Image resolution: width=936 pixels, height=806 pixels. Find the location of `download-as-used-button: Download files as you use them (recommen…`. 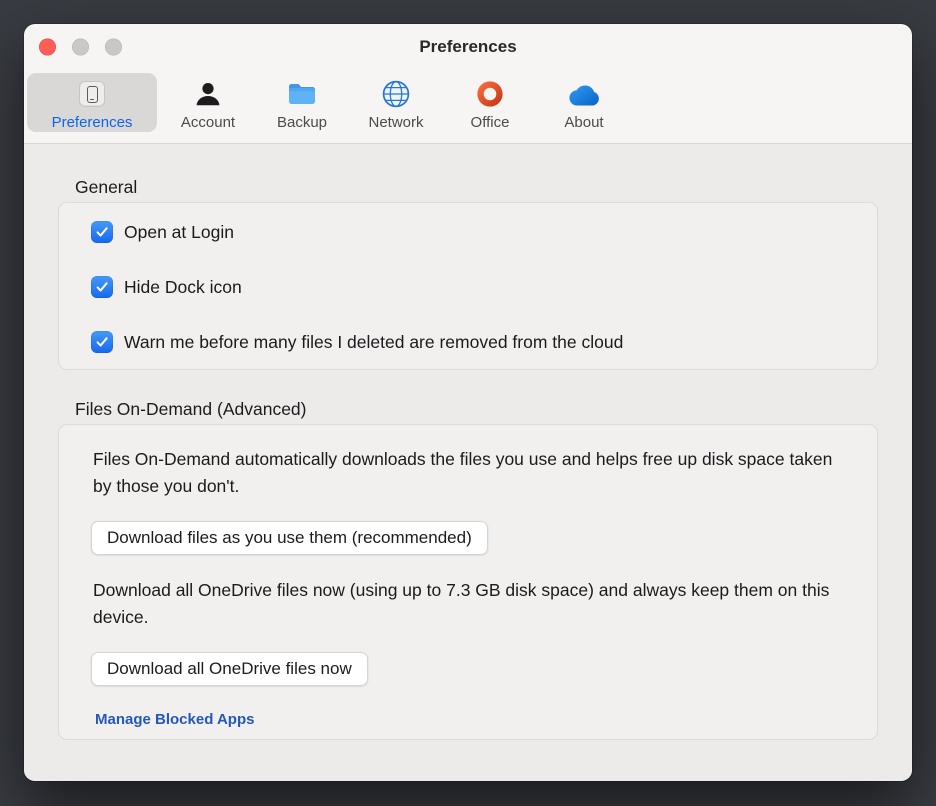

download-as-used-button: Download files as you use them (recommen… is located at coordinates (289, 538).